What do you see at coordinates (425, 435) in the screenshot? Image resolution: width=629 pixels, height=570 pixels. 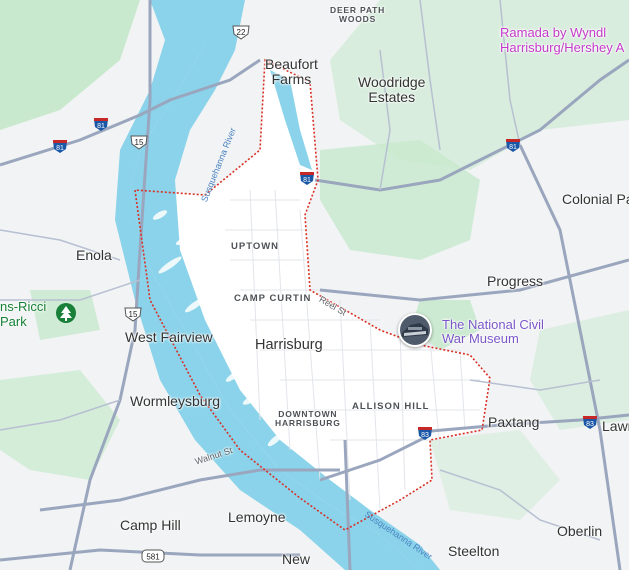 I see `i83-center-number: 83` at bounding box center [425, 435].